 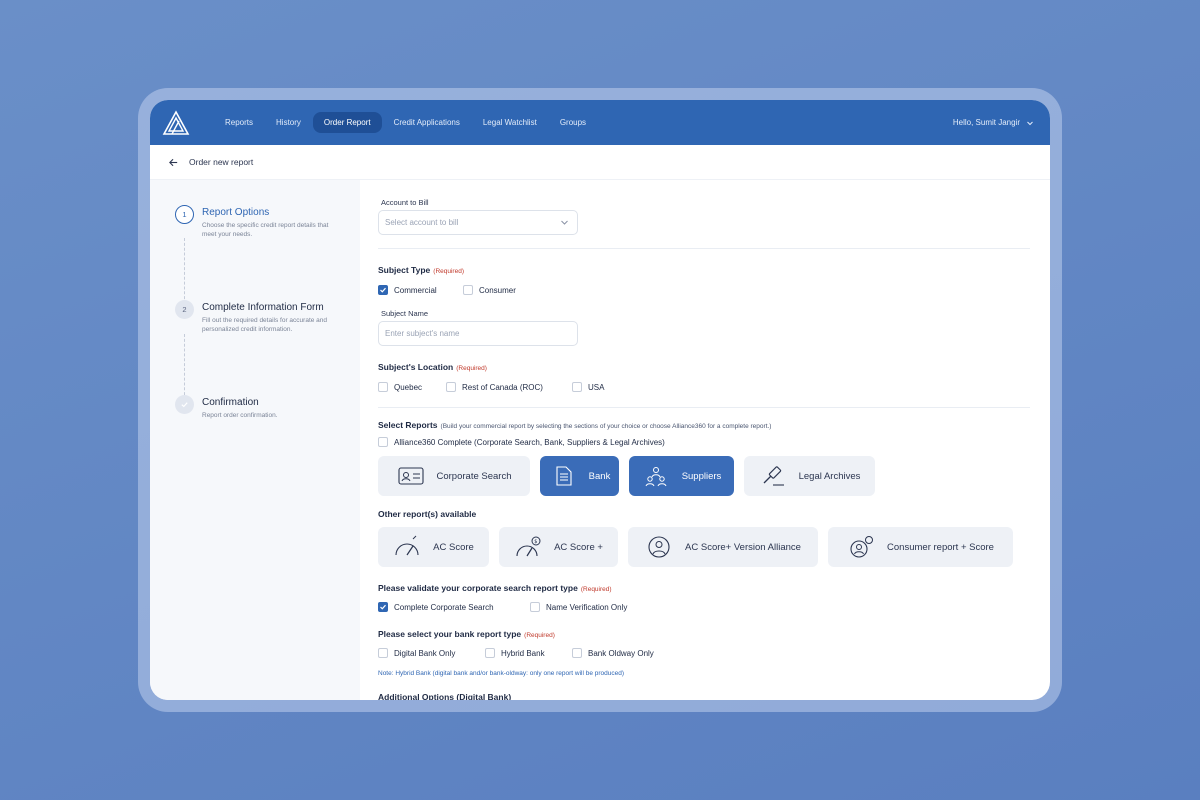 I want to click on subject-type-heading: Subject Type (Required), so click(x=421, y=270).